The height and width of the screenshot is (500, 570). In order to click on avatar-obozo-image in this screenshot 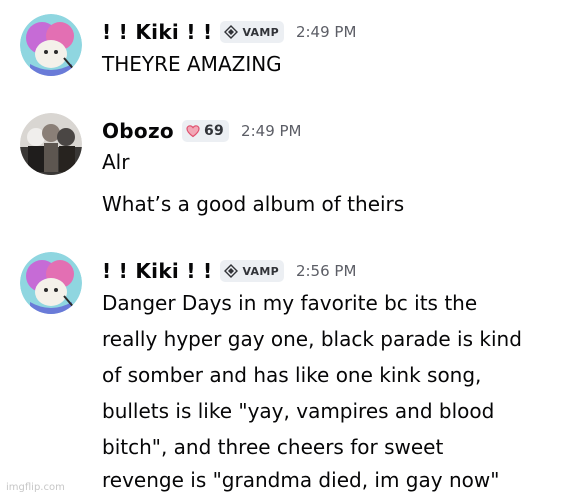, I will do `click(51, 144)`.